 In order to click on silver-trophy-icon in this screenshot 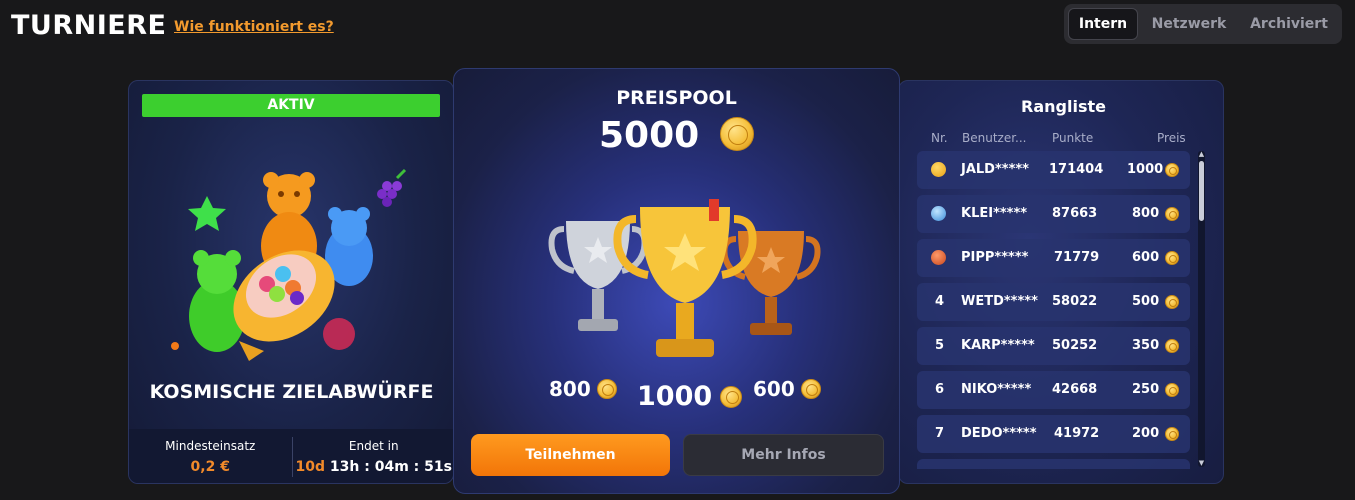, I will do `click(598, 276)`.